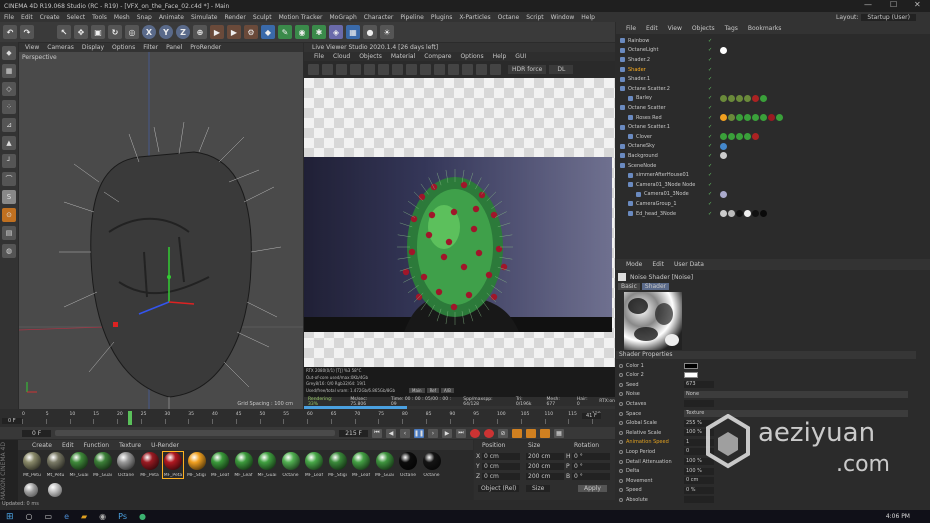 This screenshot has height=523, width=930. Describe the element at coordinates (377, 433) in the screenshot. I see `goto-start-icon: ⏮` at that location.